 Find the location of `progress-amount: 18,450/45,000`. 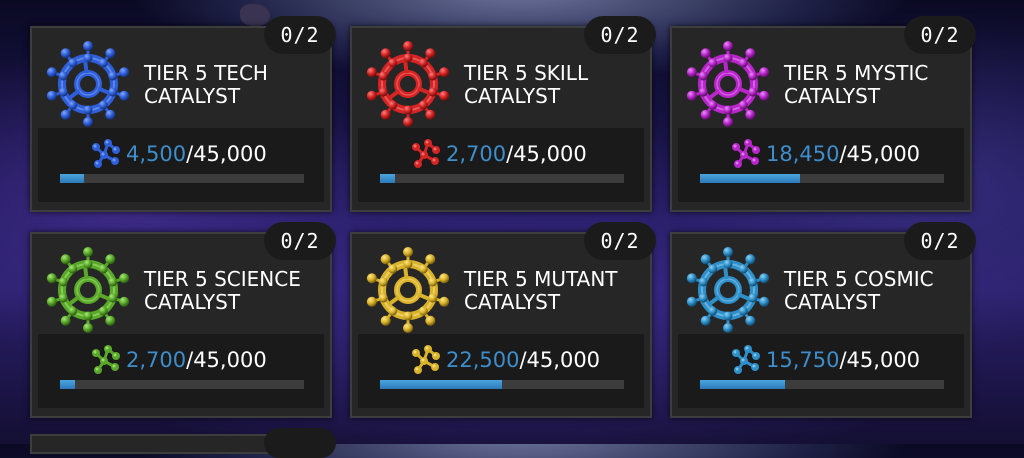

progress-amount: 18,450/45,000 is located at coordinates (843, 154).